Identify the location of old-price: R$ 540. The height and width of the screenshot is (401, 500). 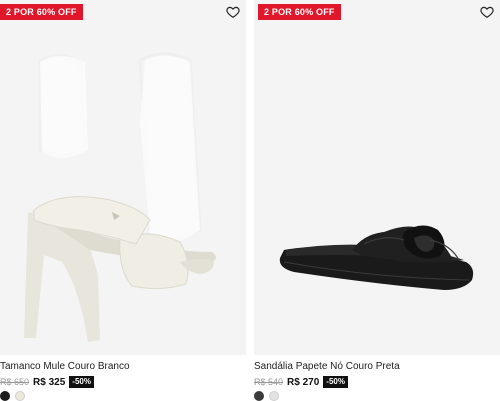
(269, 382).